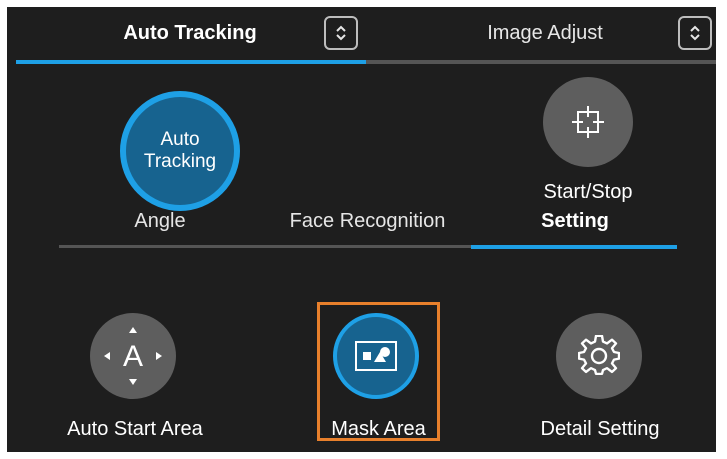  What do you see at coordinates (135, 429) in the screenshot?
I see `auto-start-area-label: Auto Start Area` at bounding box center [135, 429].